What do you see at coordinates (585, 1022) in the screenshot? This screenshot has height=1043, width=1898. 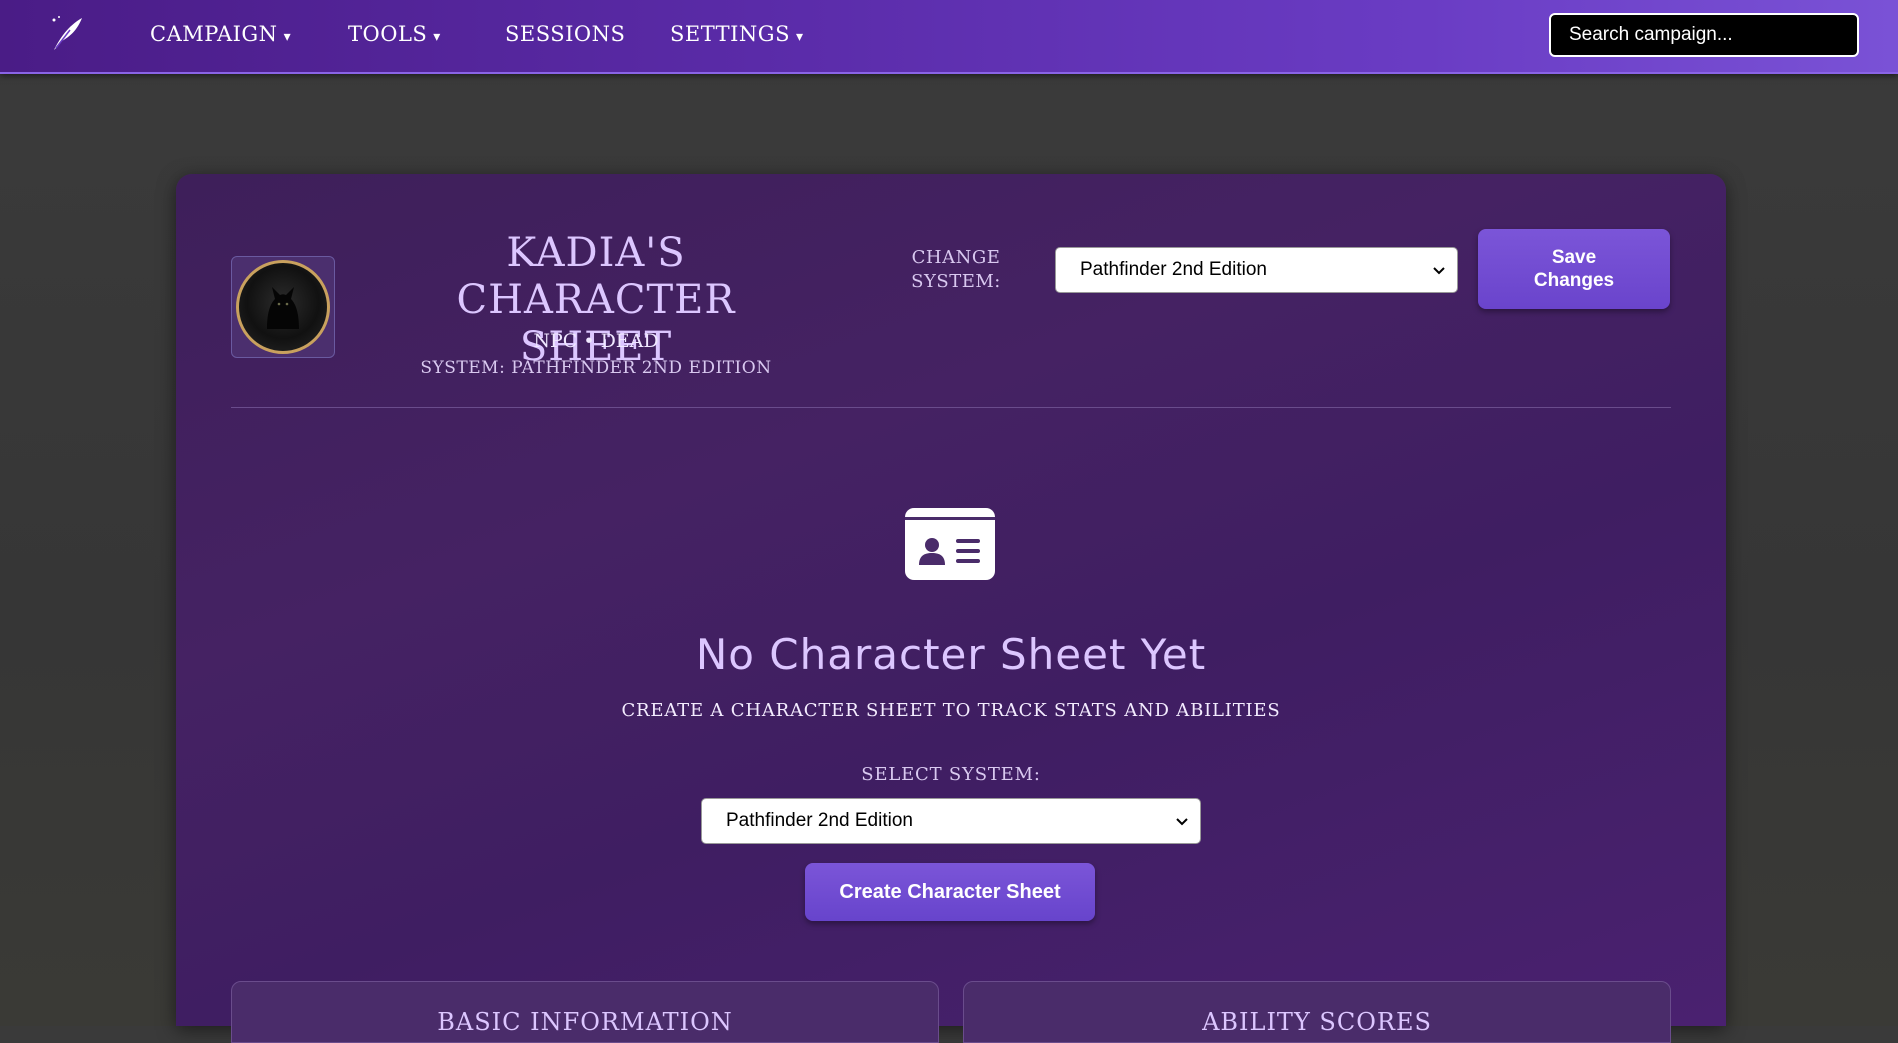 I see `section-basic-information-label: BASIC INFORMATION` at bounding box center [585, 1022].